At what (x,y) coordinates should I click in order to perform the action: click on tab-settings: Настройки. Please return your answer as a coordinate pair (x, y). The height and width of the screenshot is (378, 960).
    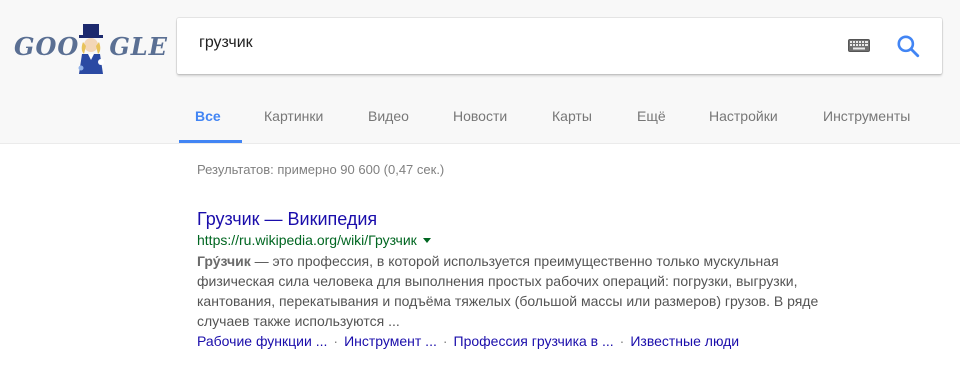
    Looking at the image, I should click on (743, 116).